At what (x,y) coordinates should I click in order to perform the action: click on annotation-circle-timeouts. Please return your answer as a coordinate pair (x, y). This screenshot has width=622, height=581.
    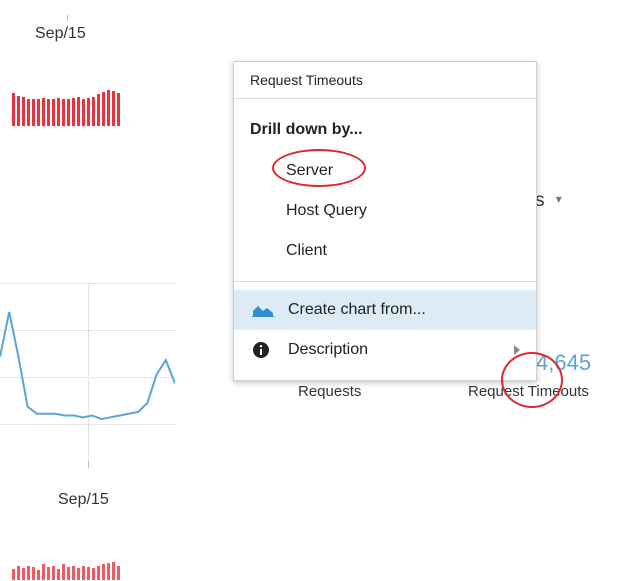
    Looking at the image, I should click on (532, 380).